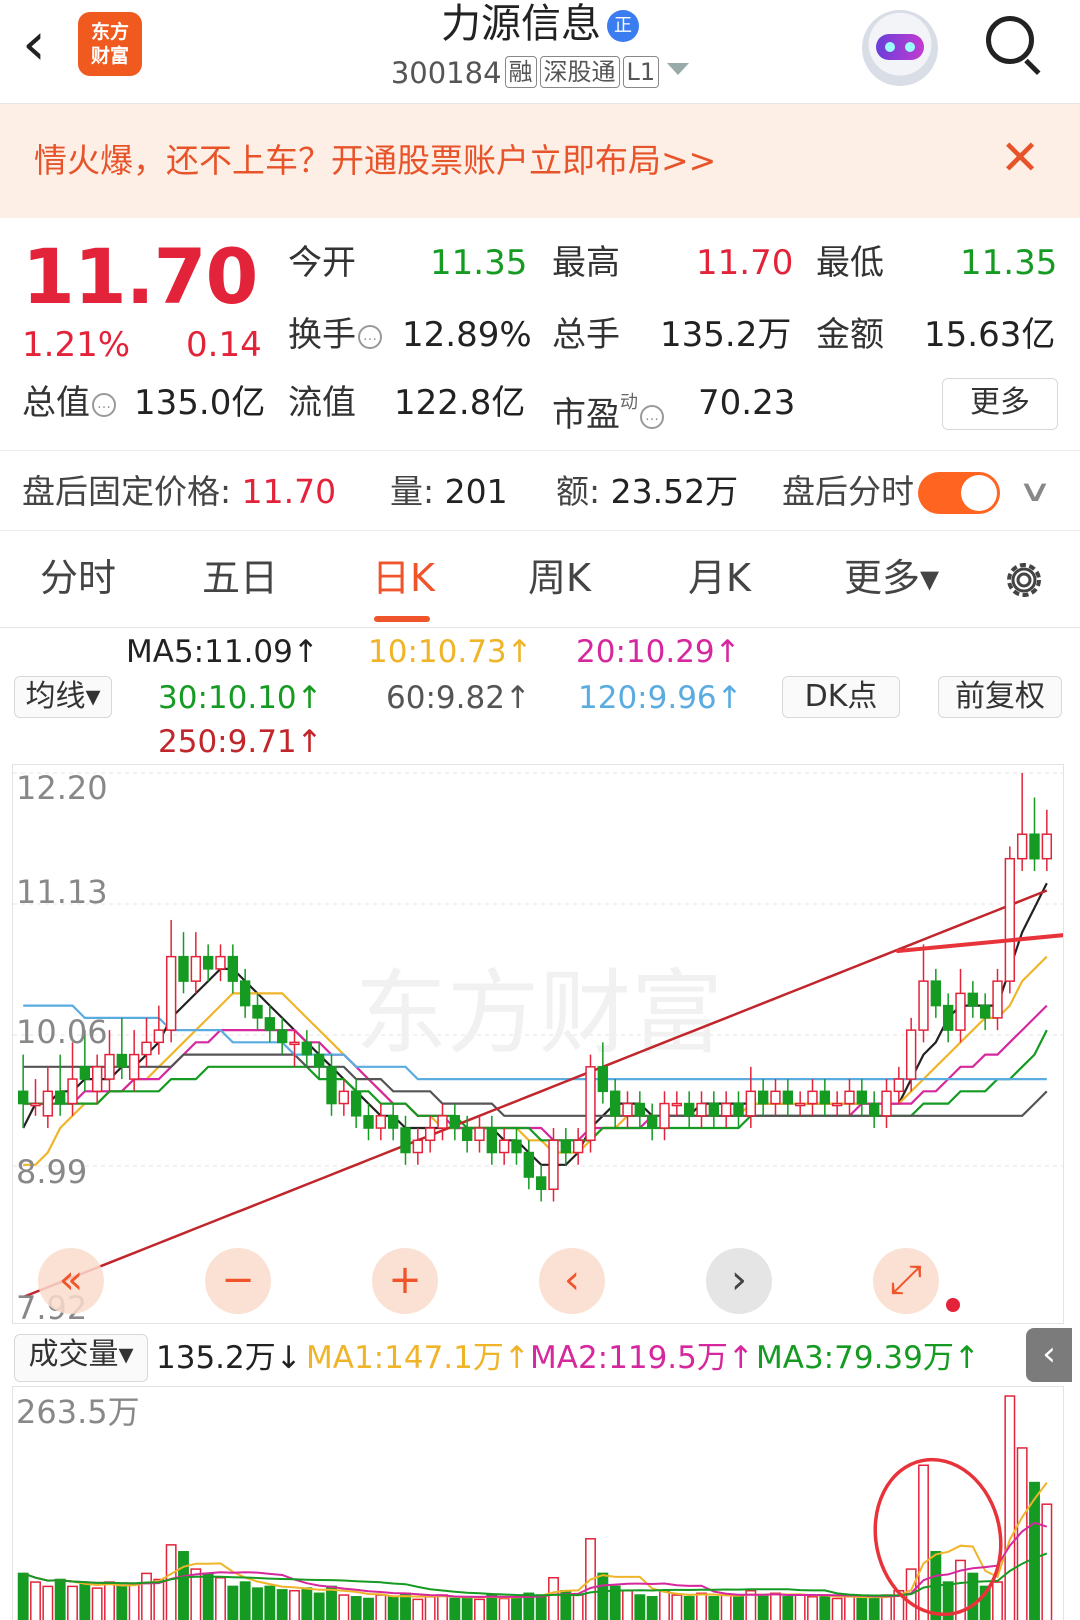 This screenshot has width=1080, height=1620. What do you see at coordinates (841, 697) in the screenshot?
I see `dk-point-button: DK点` at bounding box center [841, 697].